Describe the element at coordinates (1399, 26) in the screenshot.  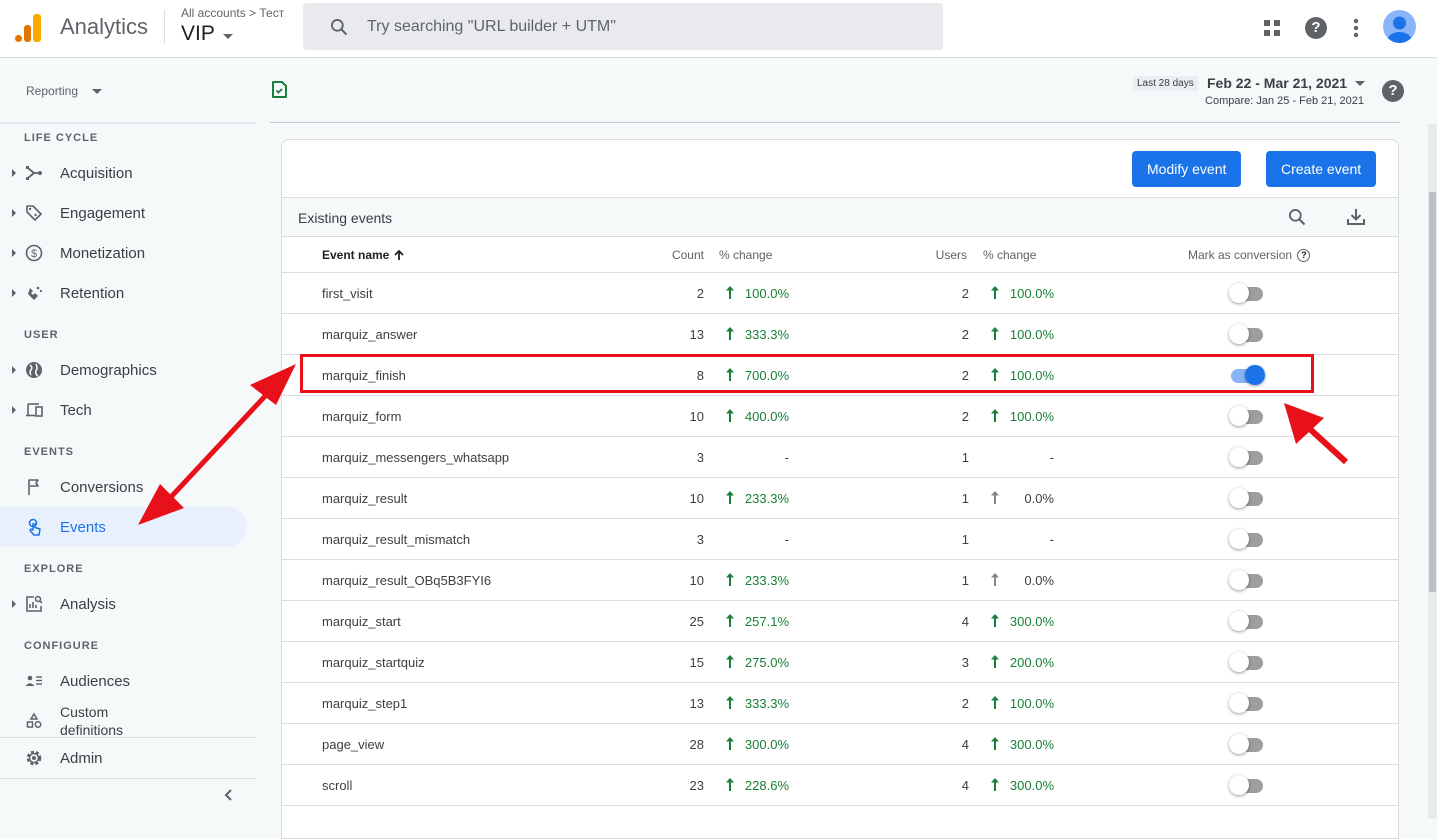
I see `account-avatar-icon` at that location.